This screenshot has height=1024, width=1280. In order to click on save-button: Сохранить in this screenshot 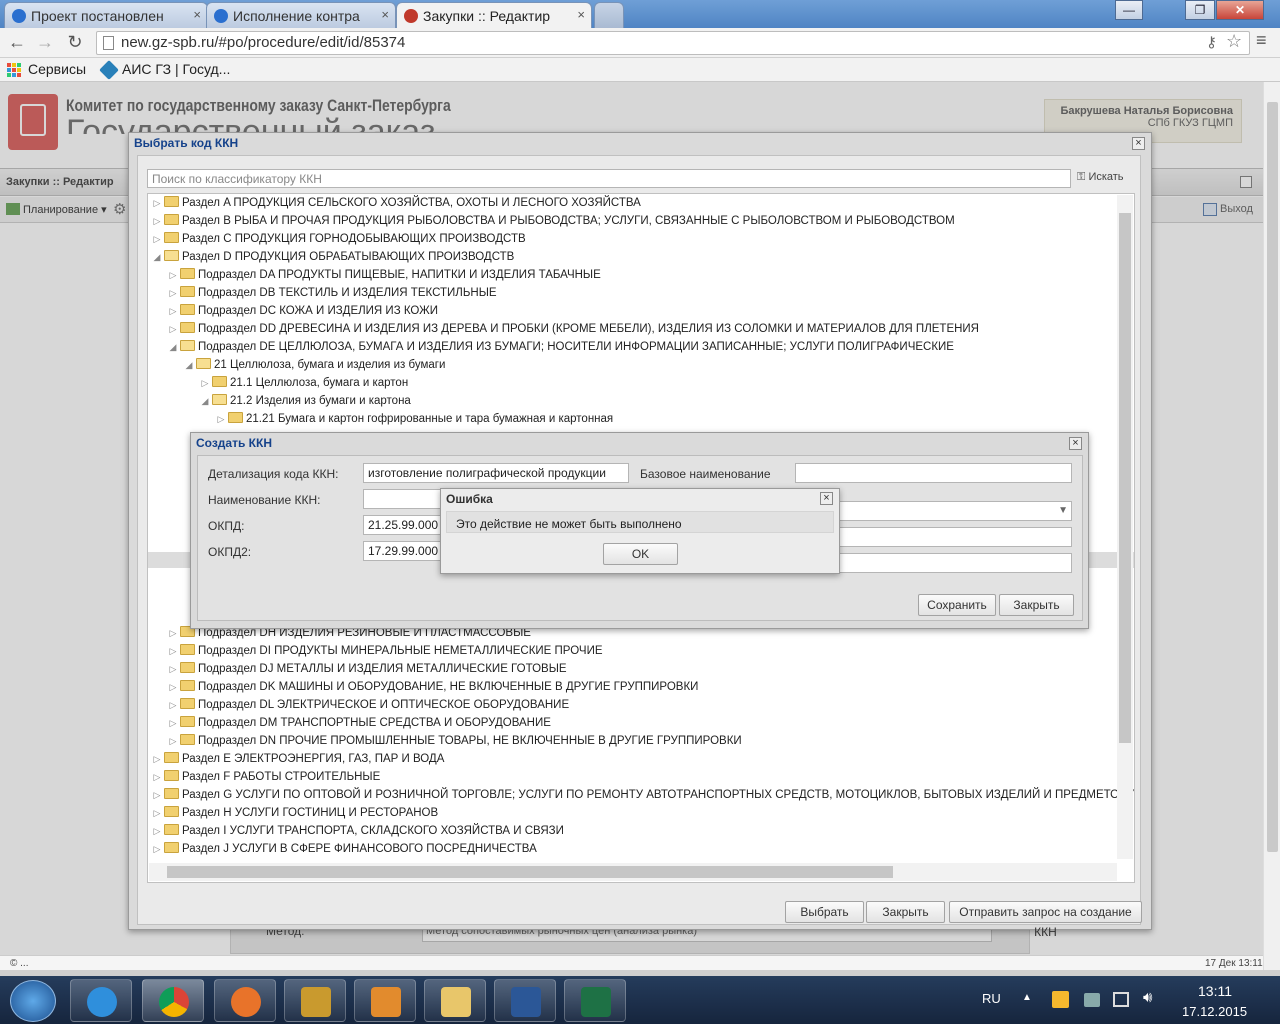, I will do `click(957, 605)`.